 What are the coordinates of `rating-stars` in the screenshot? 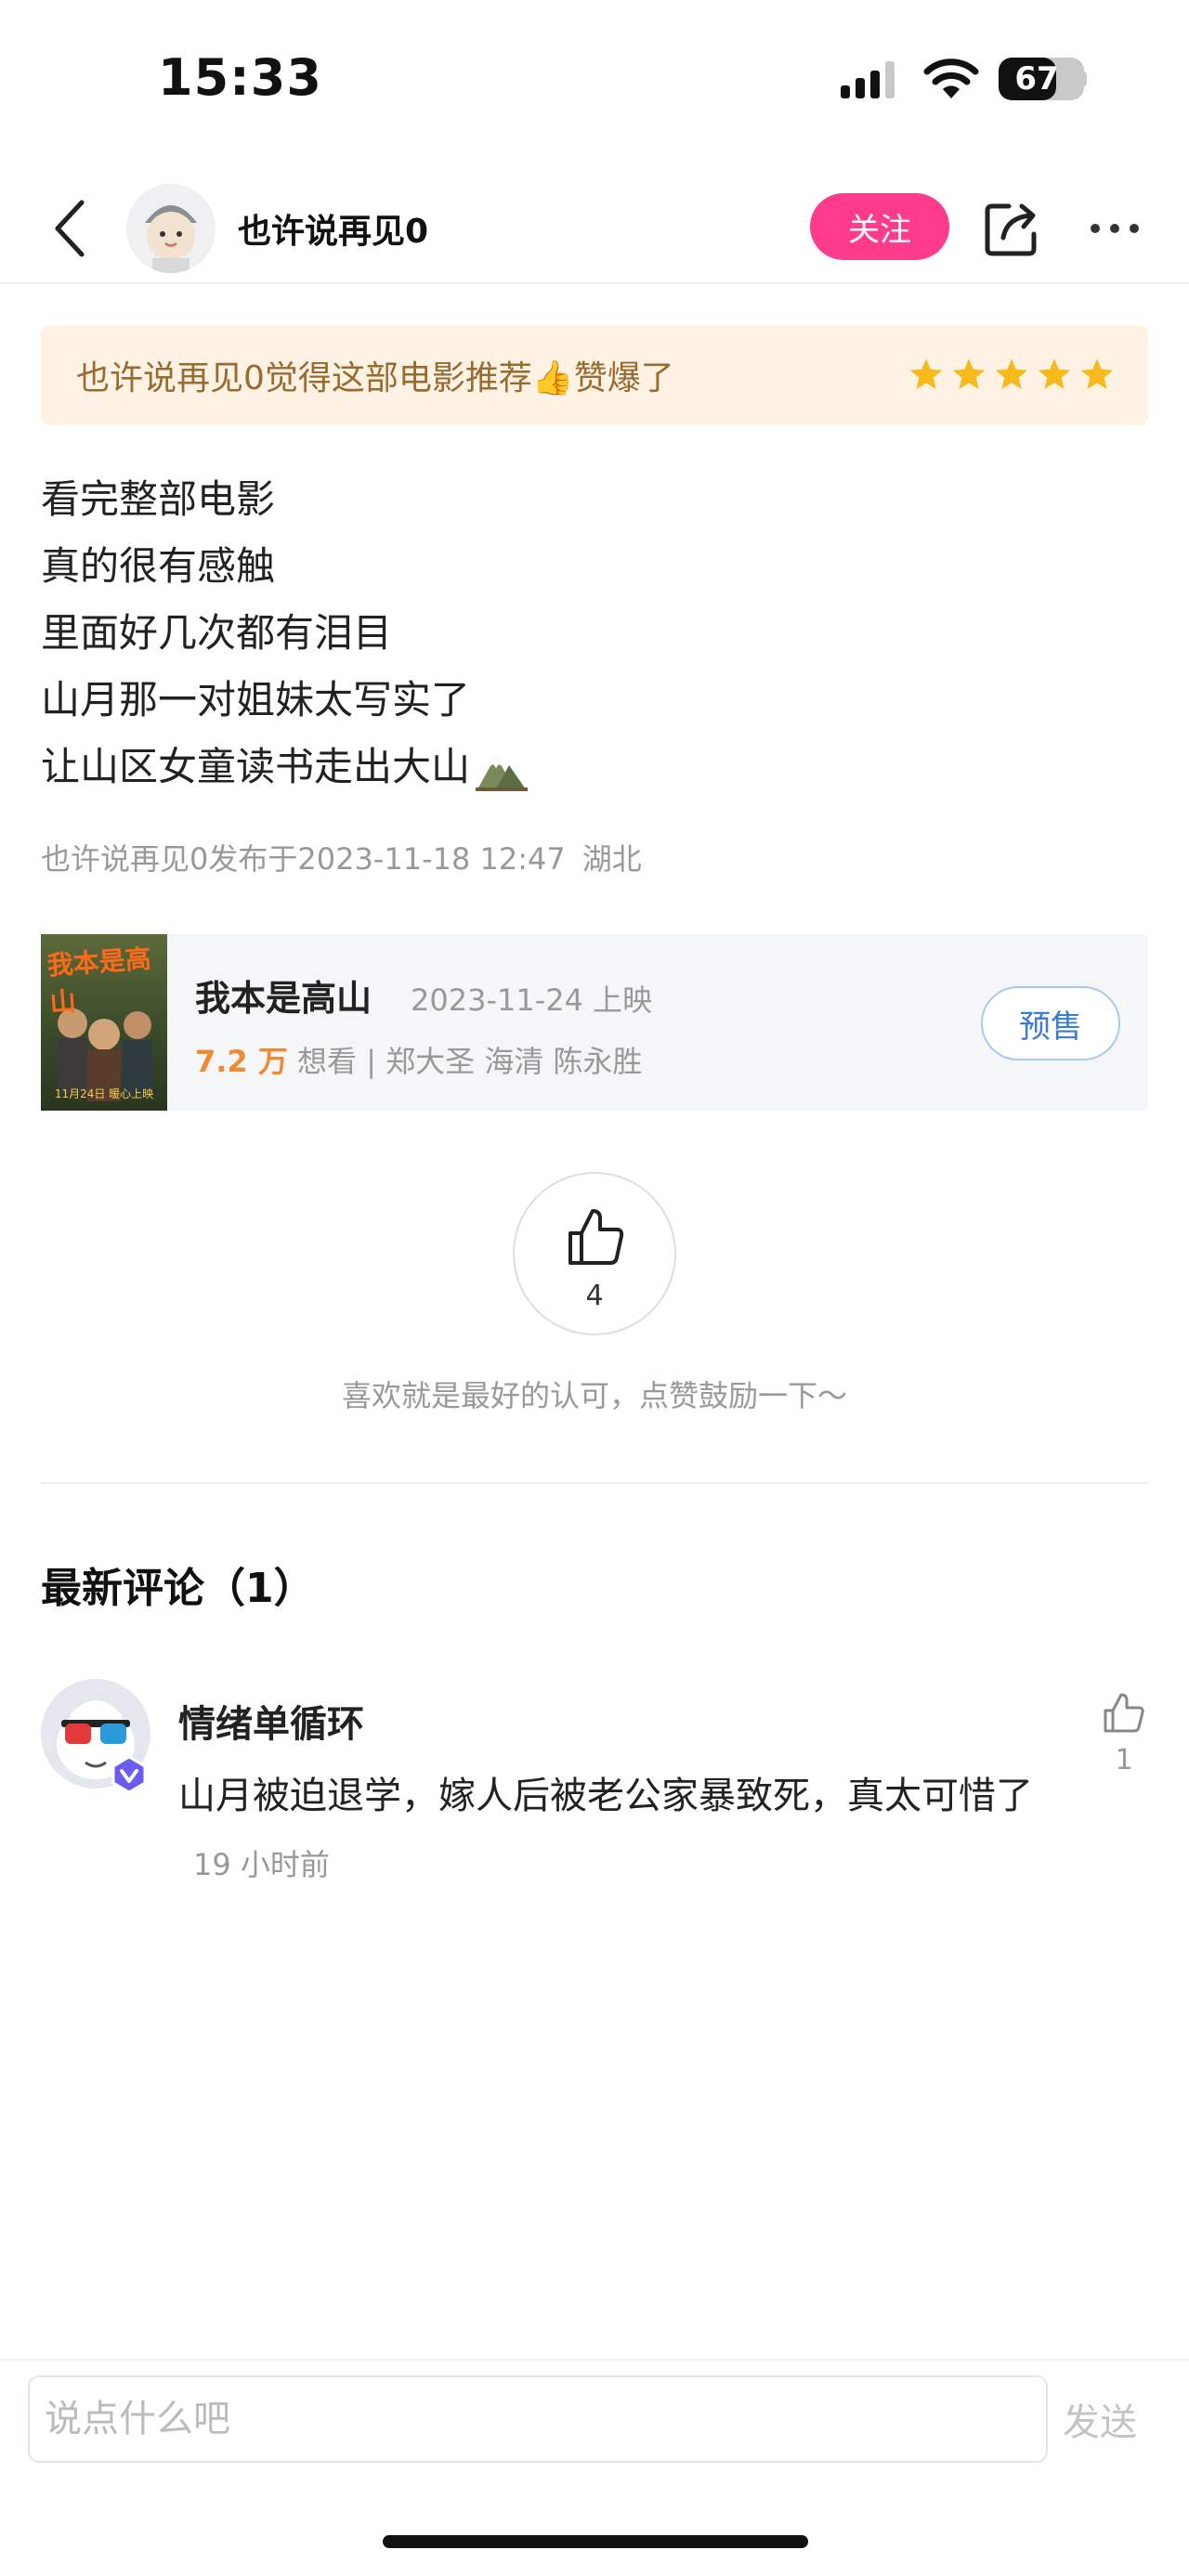 It's located at (1012, 374).